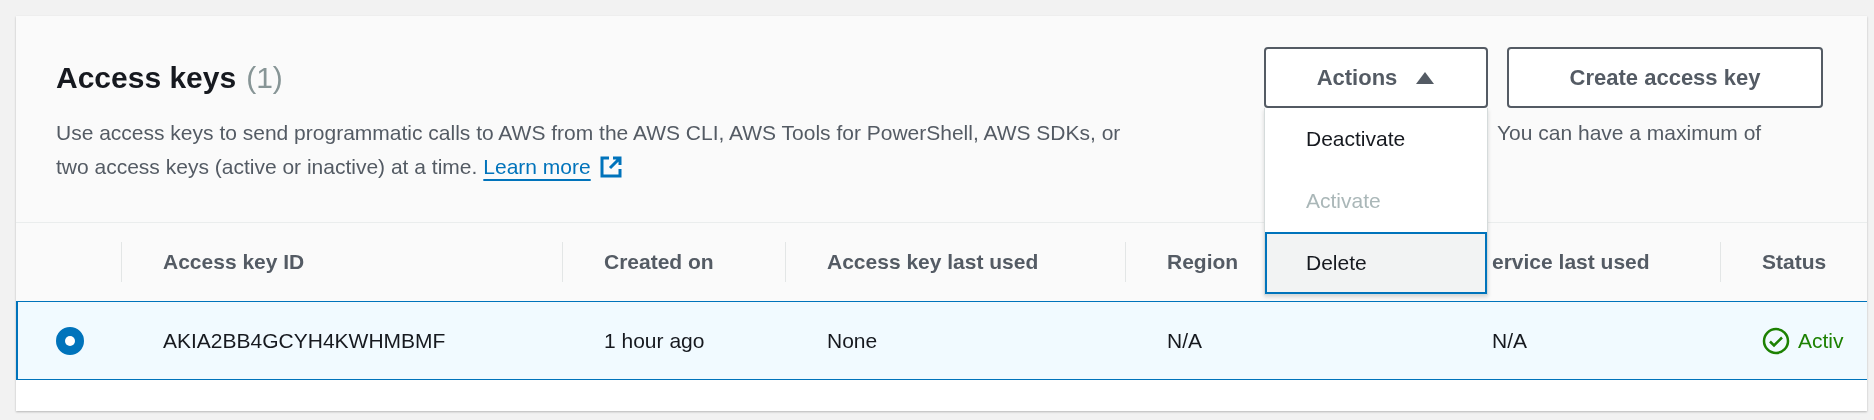  What do you see at coordinates (146, 77) in the screenshot?
I see `panel-title: Access keys` at bounding box center [146, 77].